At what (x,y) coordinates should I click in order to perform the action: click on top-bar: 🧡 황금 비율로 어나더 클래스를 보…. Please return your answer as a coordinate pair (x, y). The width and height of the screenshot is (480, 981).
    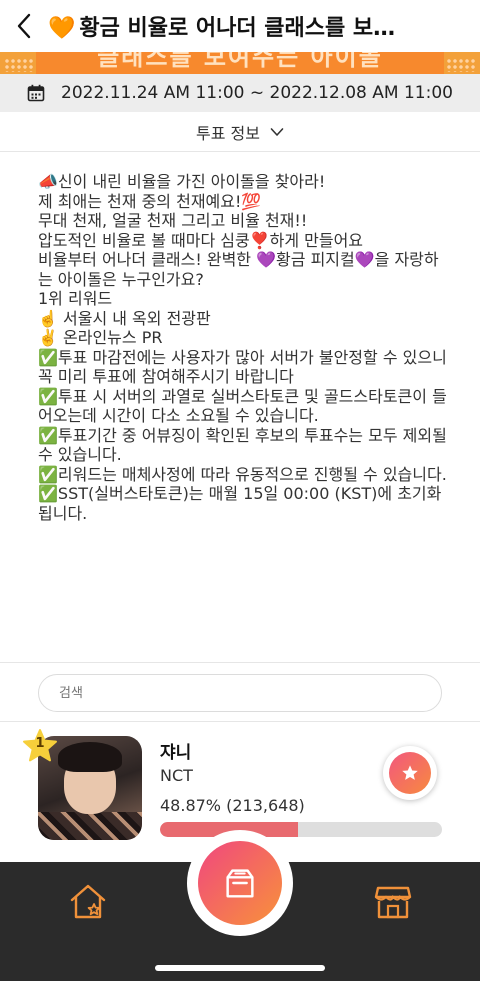
    Looking at the image, I should click on (240, 26).